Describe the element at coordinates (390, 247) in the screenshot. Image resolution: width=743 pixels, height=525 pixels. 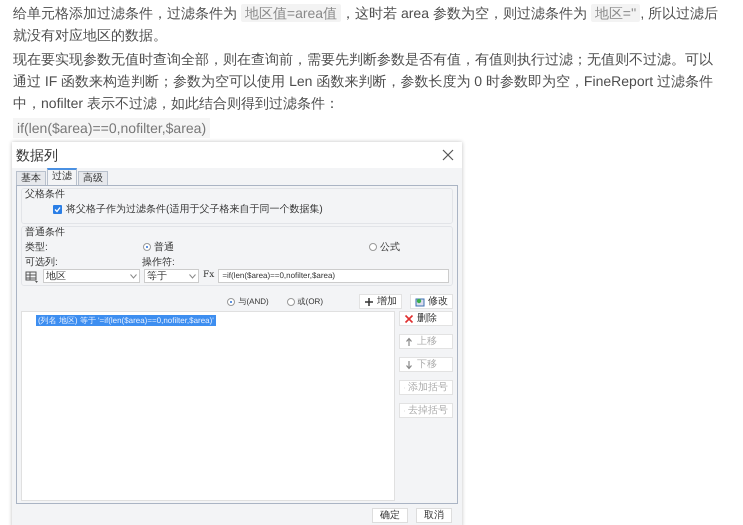
I see `radio-label: 公式` at that location.